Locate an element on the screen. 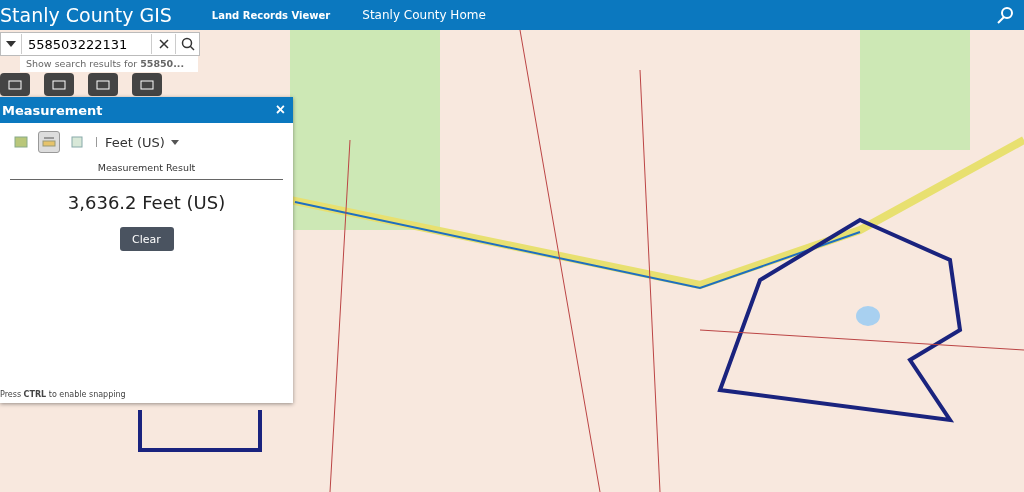  clear-button: Clear is located at coordinates (146, 239).